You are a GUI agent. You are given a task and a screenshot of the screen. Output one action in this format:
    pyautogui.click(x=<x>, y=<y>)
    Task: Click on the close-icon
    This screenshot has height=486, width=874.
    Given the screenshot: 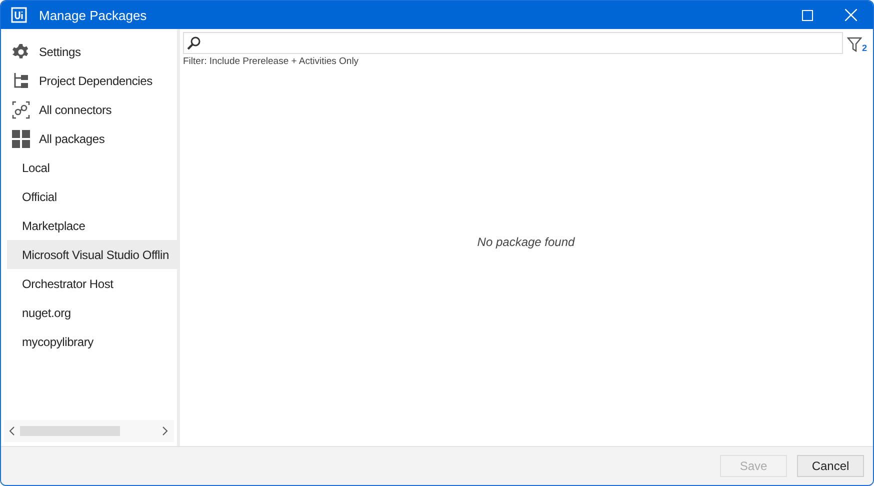 What is the action you would take?
    pyautogui.click(x=851, y=15)
    